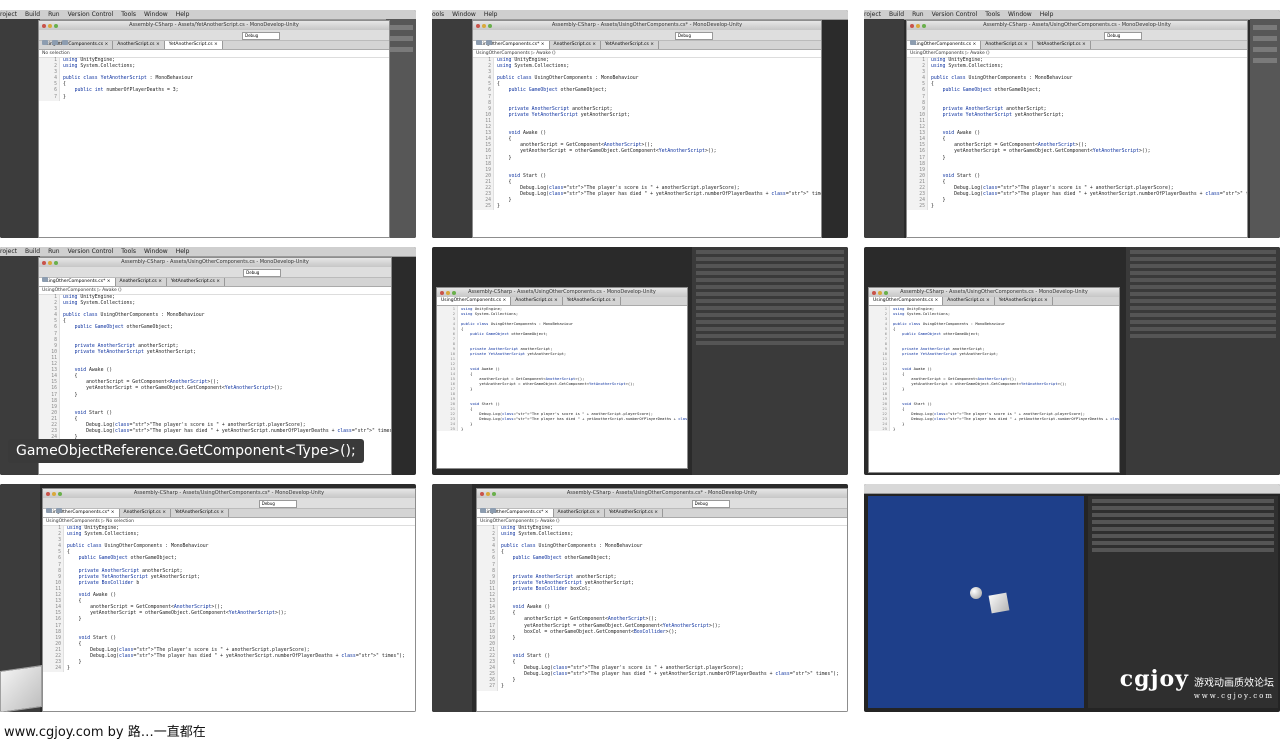 The width and height of the screenshot is (1280, 742). I want to click on footer-credit: www.cgjoy.com by 路…一直都在, so click(105, 732).